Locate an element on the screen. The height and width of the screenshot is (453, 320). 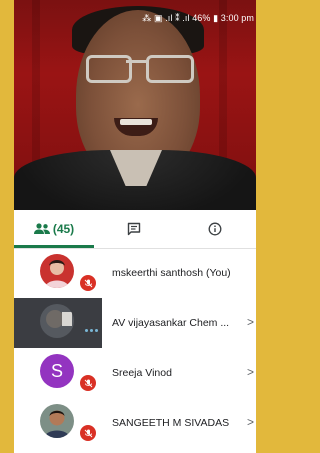
speaking-indicator-icon is located at coordinates (91, 330).